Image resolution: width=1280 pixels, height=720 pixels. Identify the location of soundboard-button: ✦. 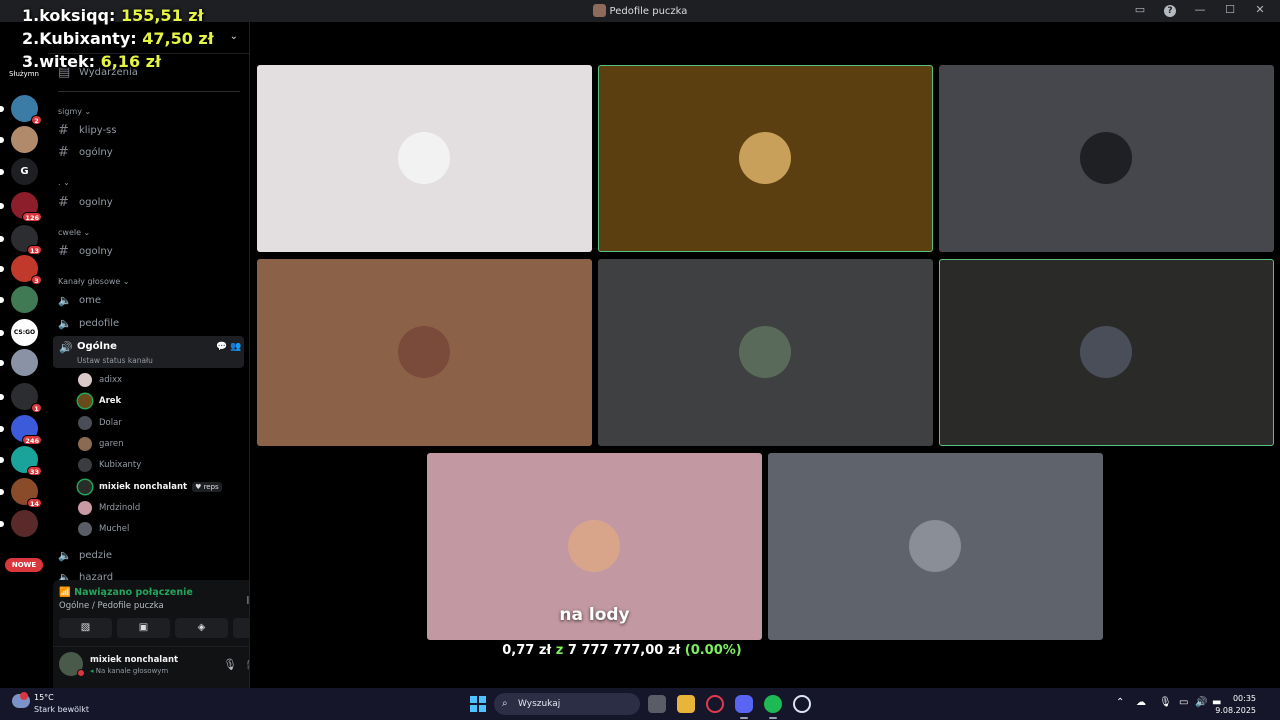
(241, 628).